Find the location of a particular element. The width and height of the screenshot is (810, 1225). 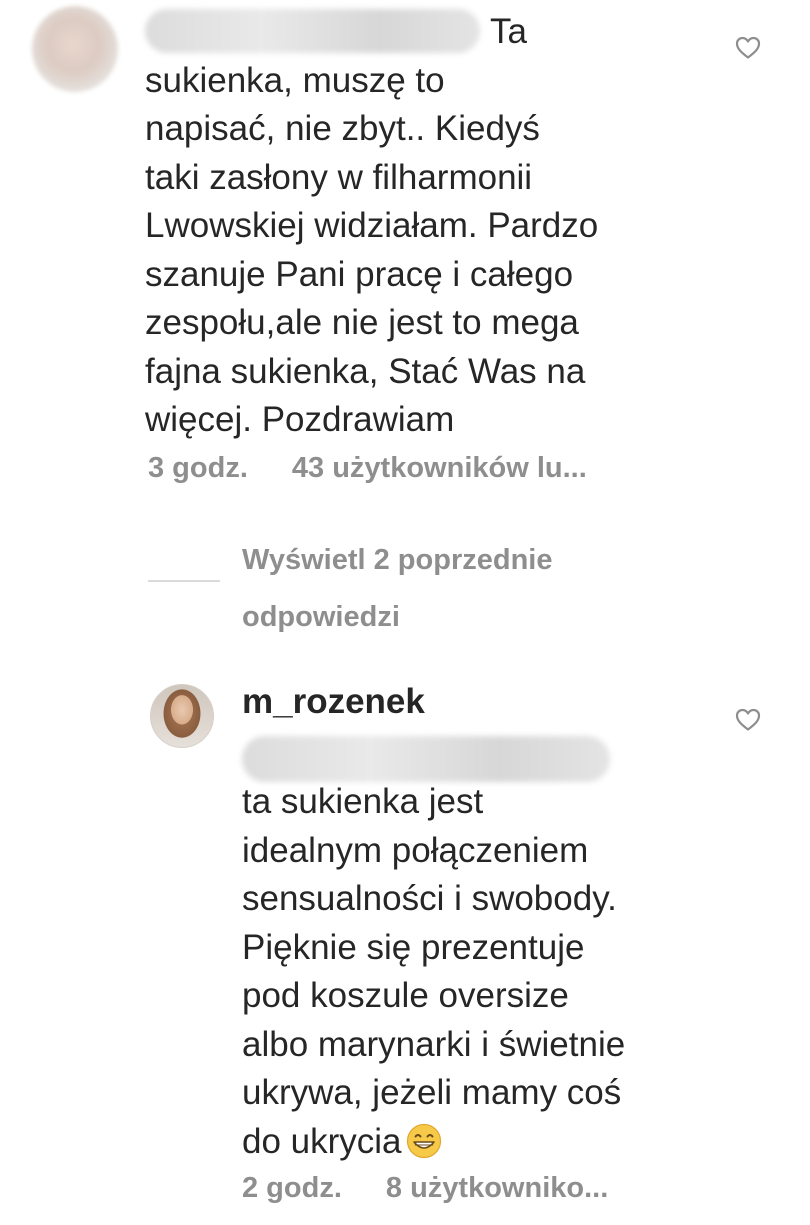

view-replies-line: odpowiedzi is located at coordinates (321, 617).